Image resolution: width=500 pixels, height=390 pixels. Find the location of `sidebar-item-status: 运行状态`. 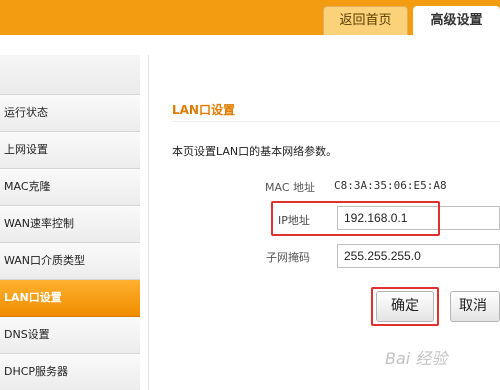

sidebar-item-status: 运行状态 is located at coordinates (70, 113).